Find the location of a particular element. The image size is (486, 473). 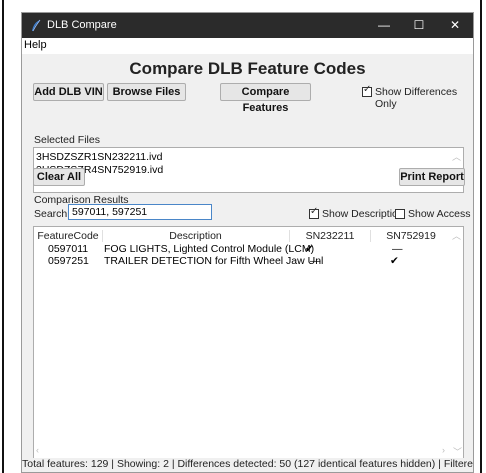

search-input is located at coordinates (140, 212).